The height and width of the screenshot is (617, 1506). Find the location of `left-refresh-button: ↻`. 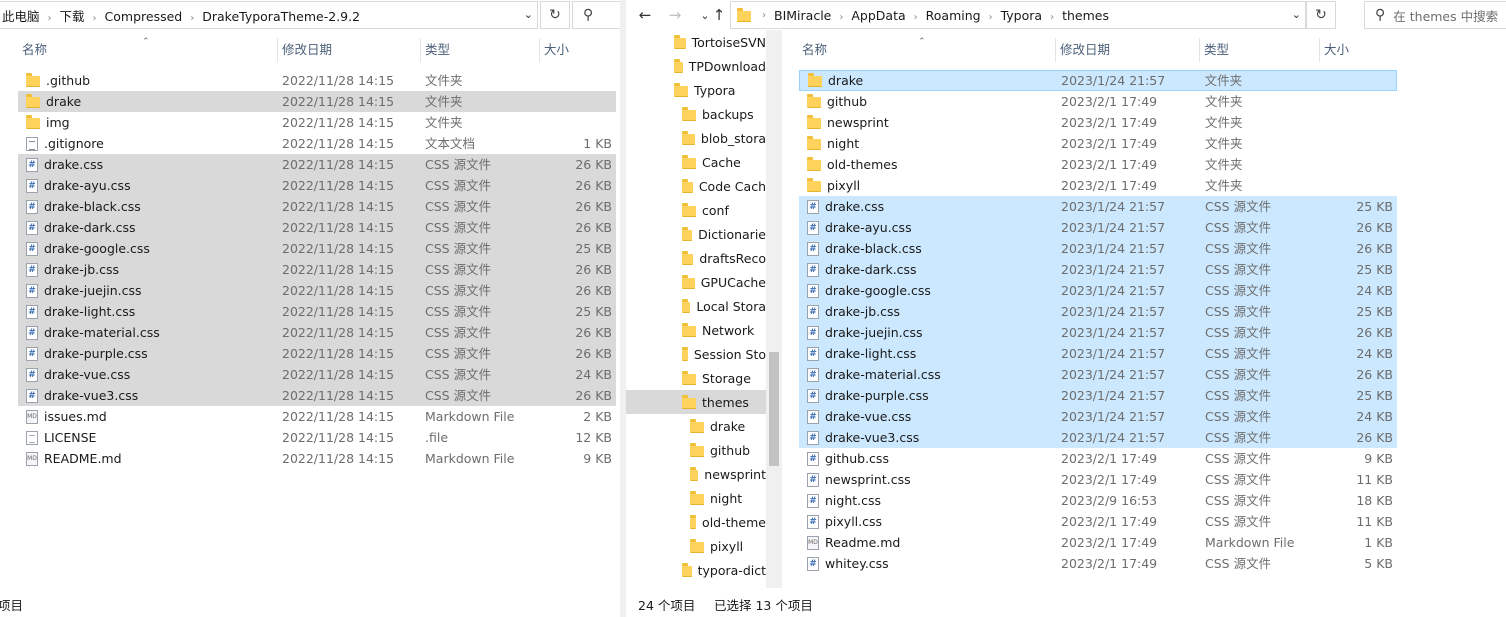

left-refresh-button: ↻ is located at coordinates (555, 15).